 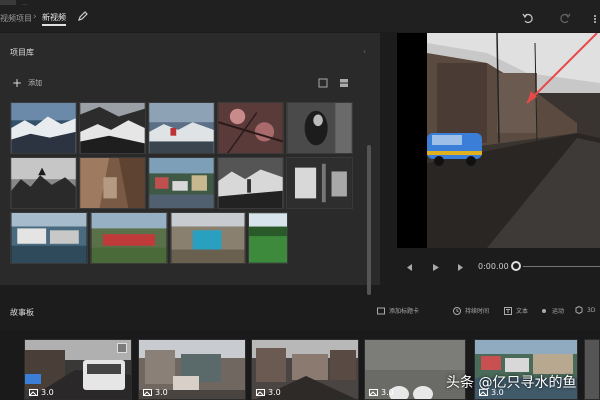 I want to click on text-button: 文本, so click(x=516, y=310).